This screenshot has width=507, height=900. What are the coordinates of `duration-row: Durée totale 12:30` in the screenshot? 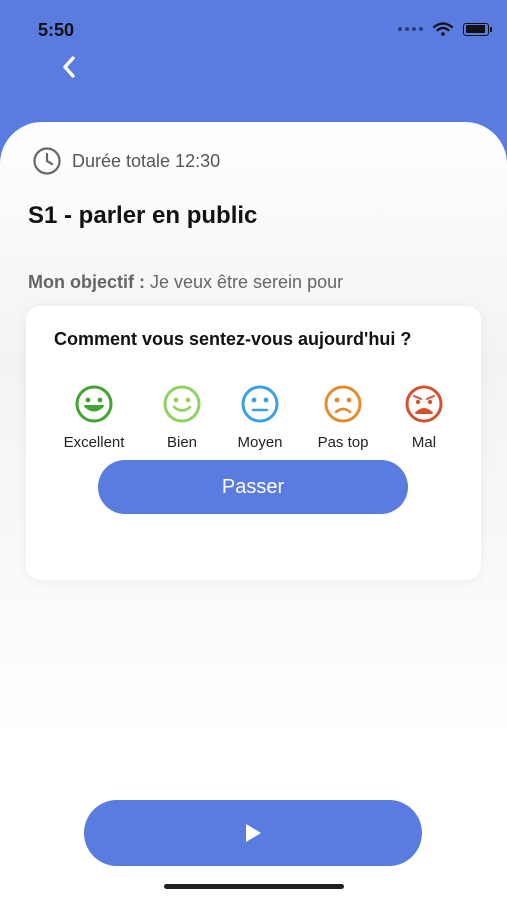 It's located at (126, 161).